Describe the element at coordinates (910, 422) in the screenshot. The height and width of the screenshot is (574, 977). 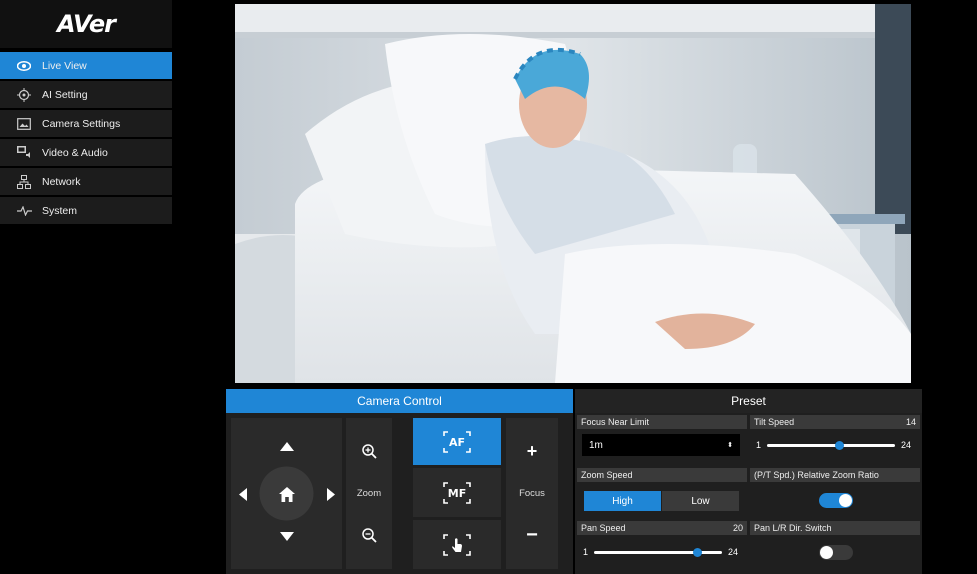
I see `tilt-speed-value: 14` at that location.